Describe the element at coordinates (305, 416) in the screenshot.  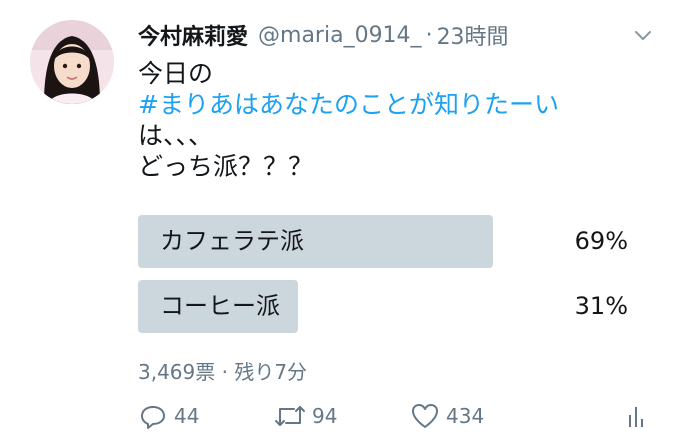
I see `retweet-button: 94` at that location.